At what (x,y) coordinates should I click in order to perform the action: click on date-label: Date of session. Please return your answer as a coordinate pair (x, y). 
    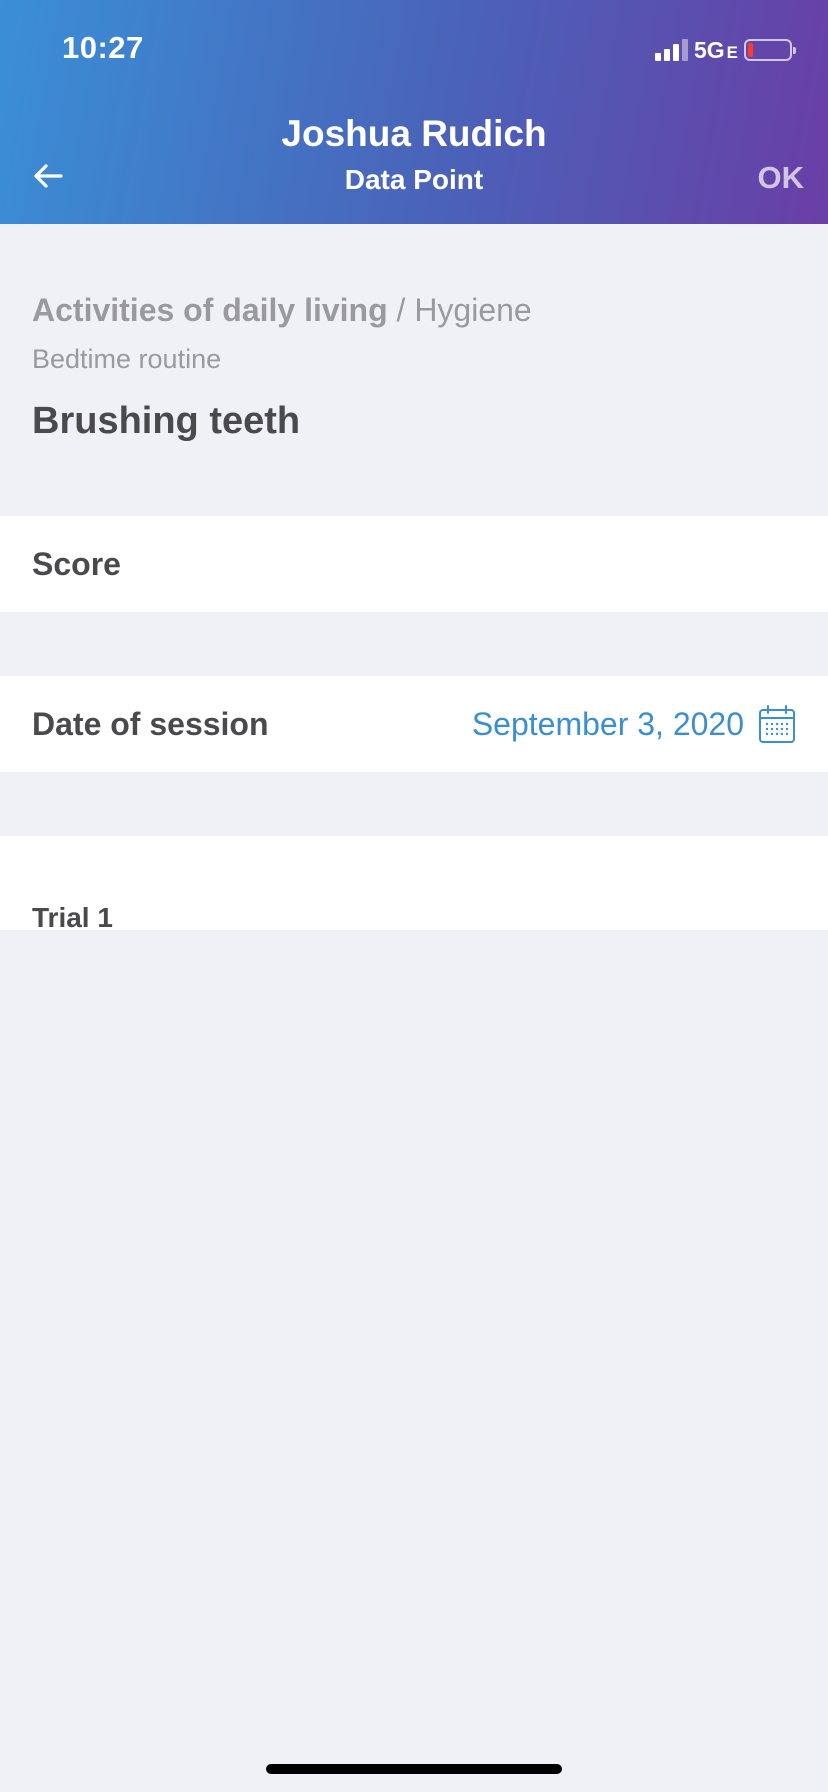
    Looking at the image, I should click on (150, 723).